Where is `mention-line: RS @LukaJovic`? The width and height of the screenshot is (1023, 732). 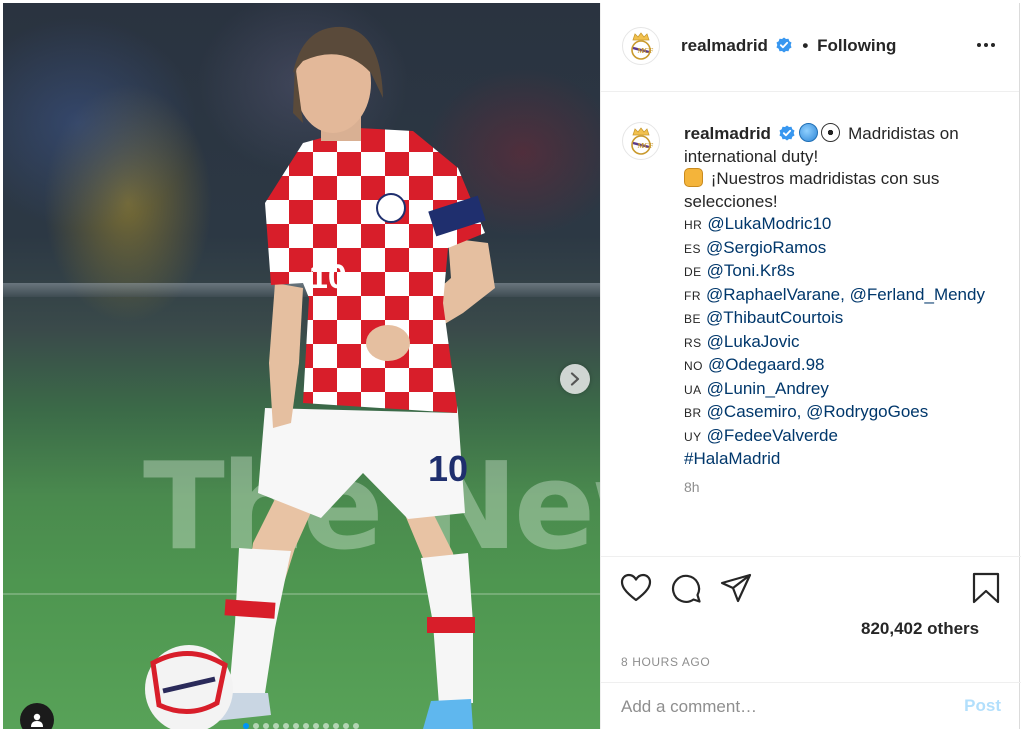 mention-line: RS @LukaJovic is located at coordinates (844, 343).